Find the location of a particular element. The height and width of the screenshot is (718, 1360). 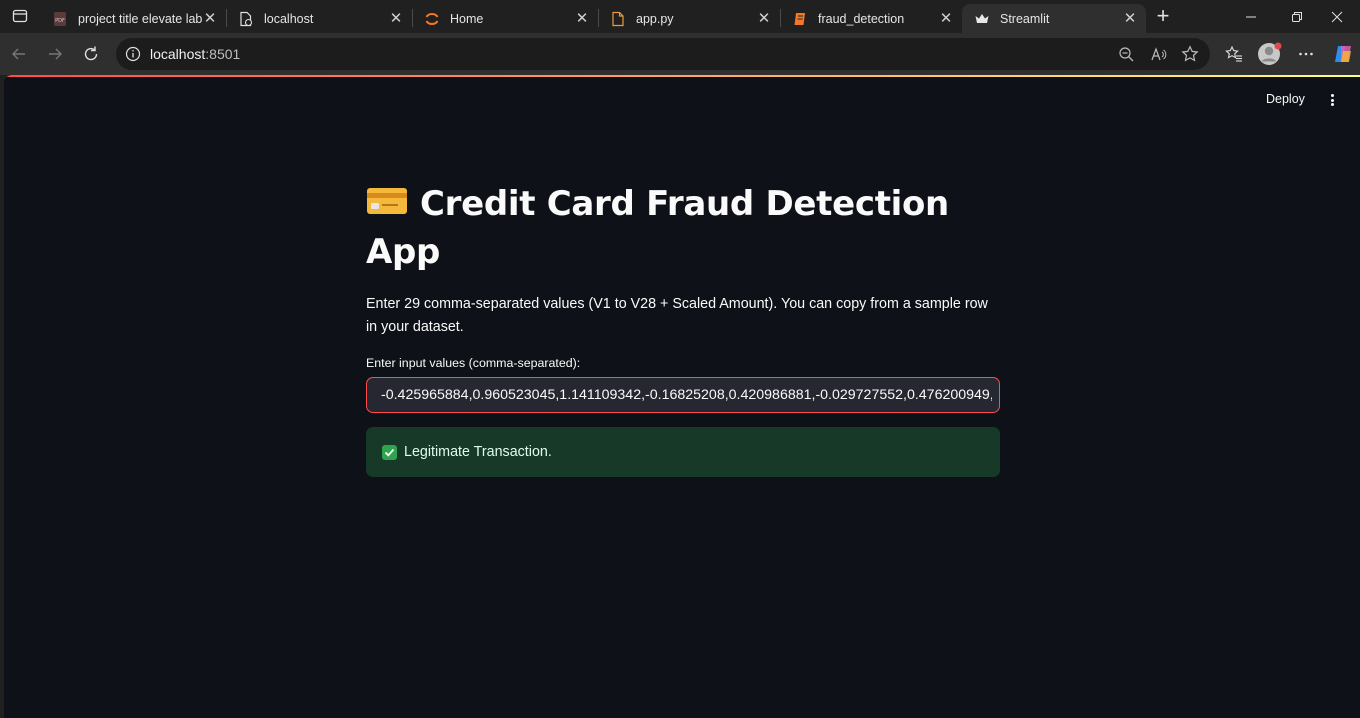

tab-project-title: PDF project title elevate lab: ✕ is located at coordinates (133, 18).